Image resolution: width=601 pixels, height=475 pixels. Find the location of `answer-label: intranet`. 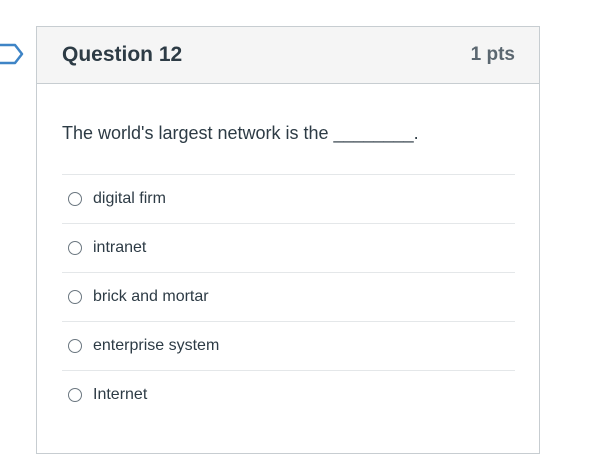

answer-label: intranet is located at coordinates (119, 248).